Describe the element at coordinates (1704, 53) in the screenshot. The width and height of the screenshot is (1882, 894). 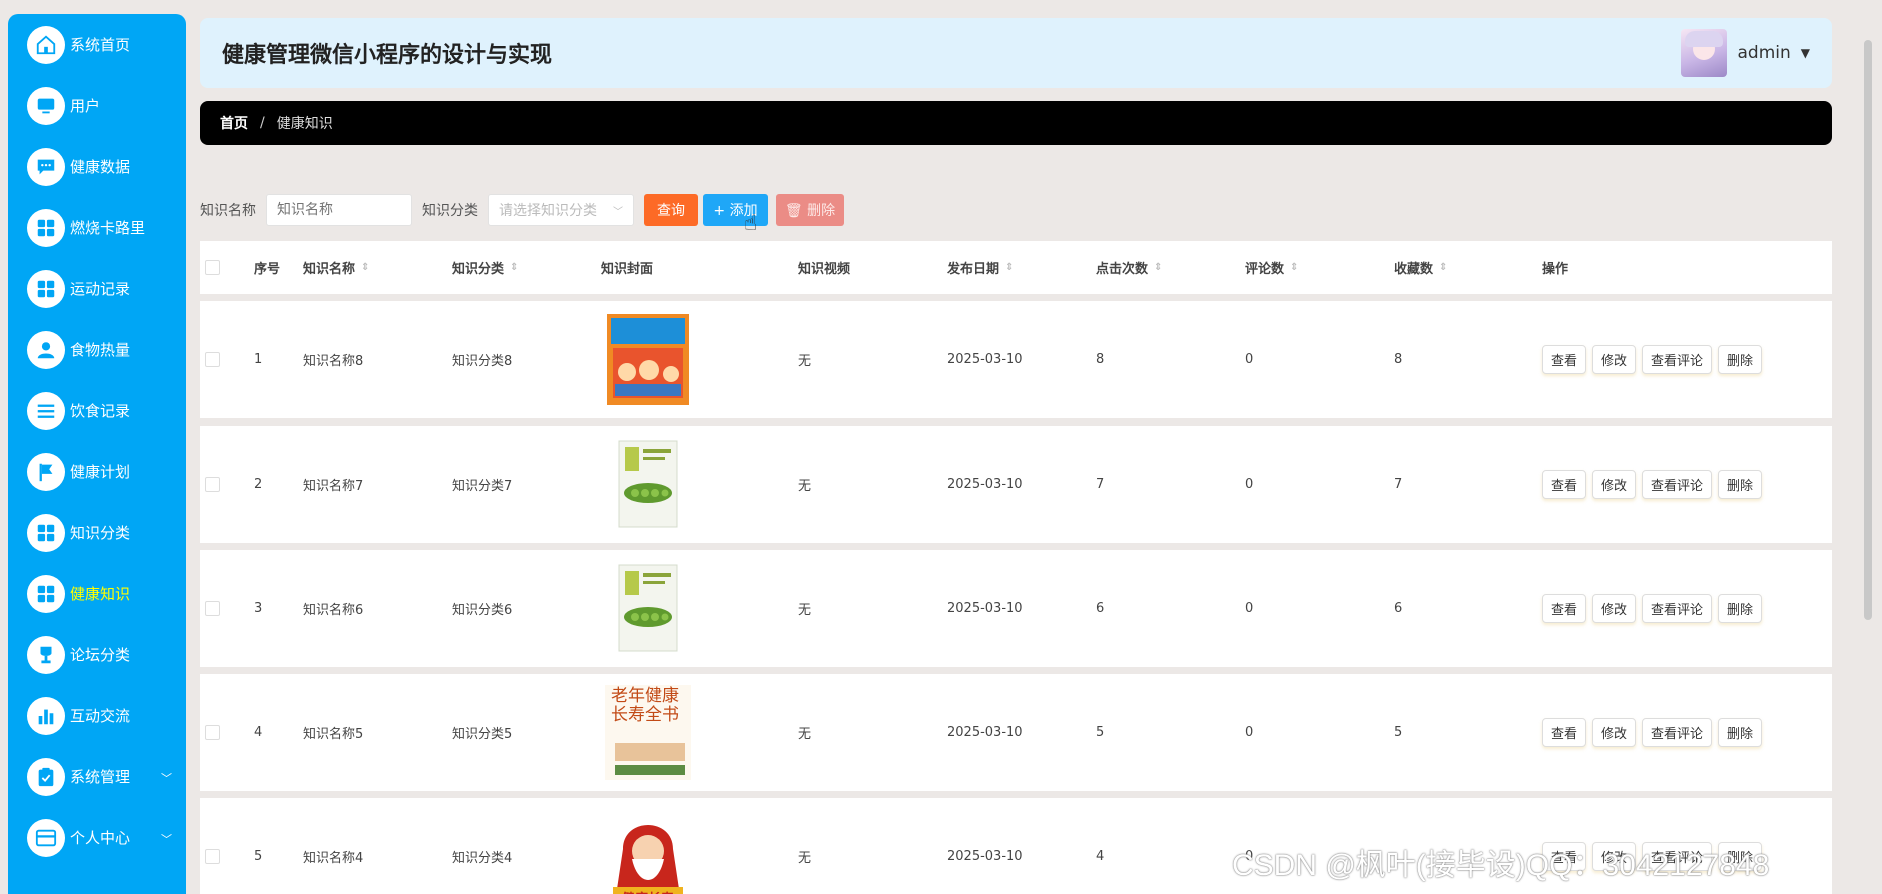
I see `avatar` at that location.